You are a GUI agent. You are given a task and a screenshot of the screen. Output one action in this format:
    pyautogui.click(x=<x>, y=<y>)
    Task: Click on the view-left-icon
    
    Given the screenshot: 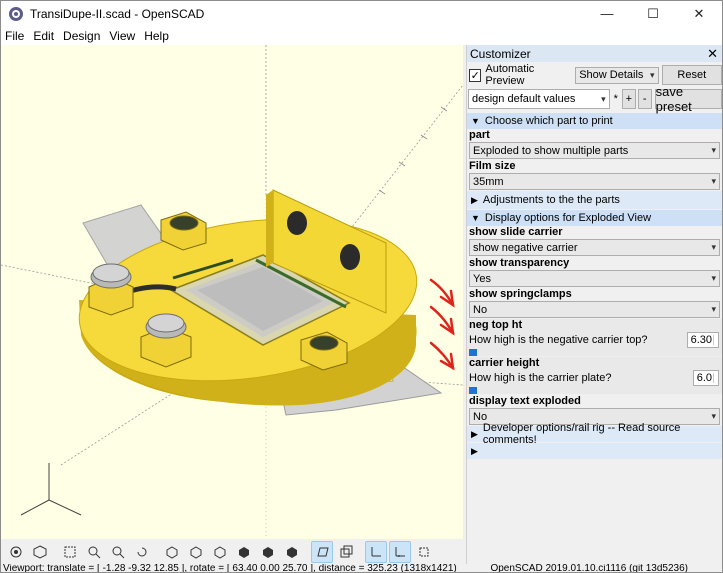 What is the action you would take?
    pyautogui.click(x=244, y=552)
    